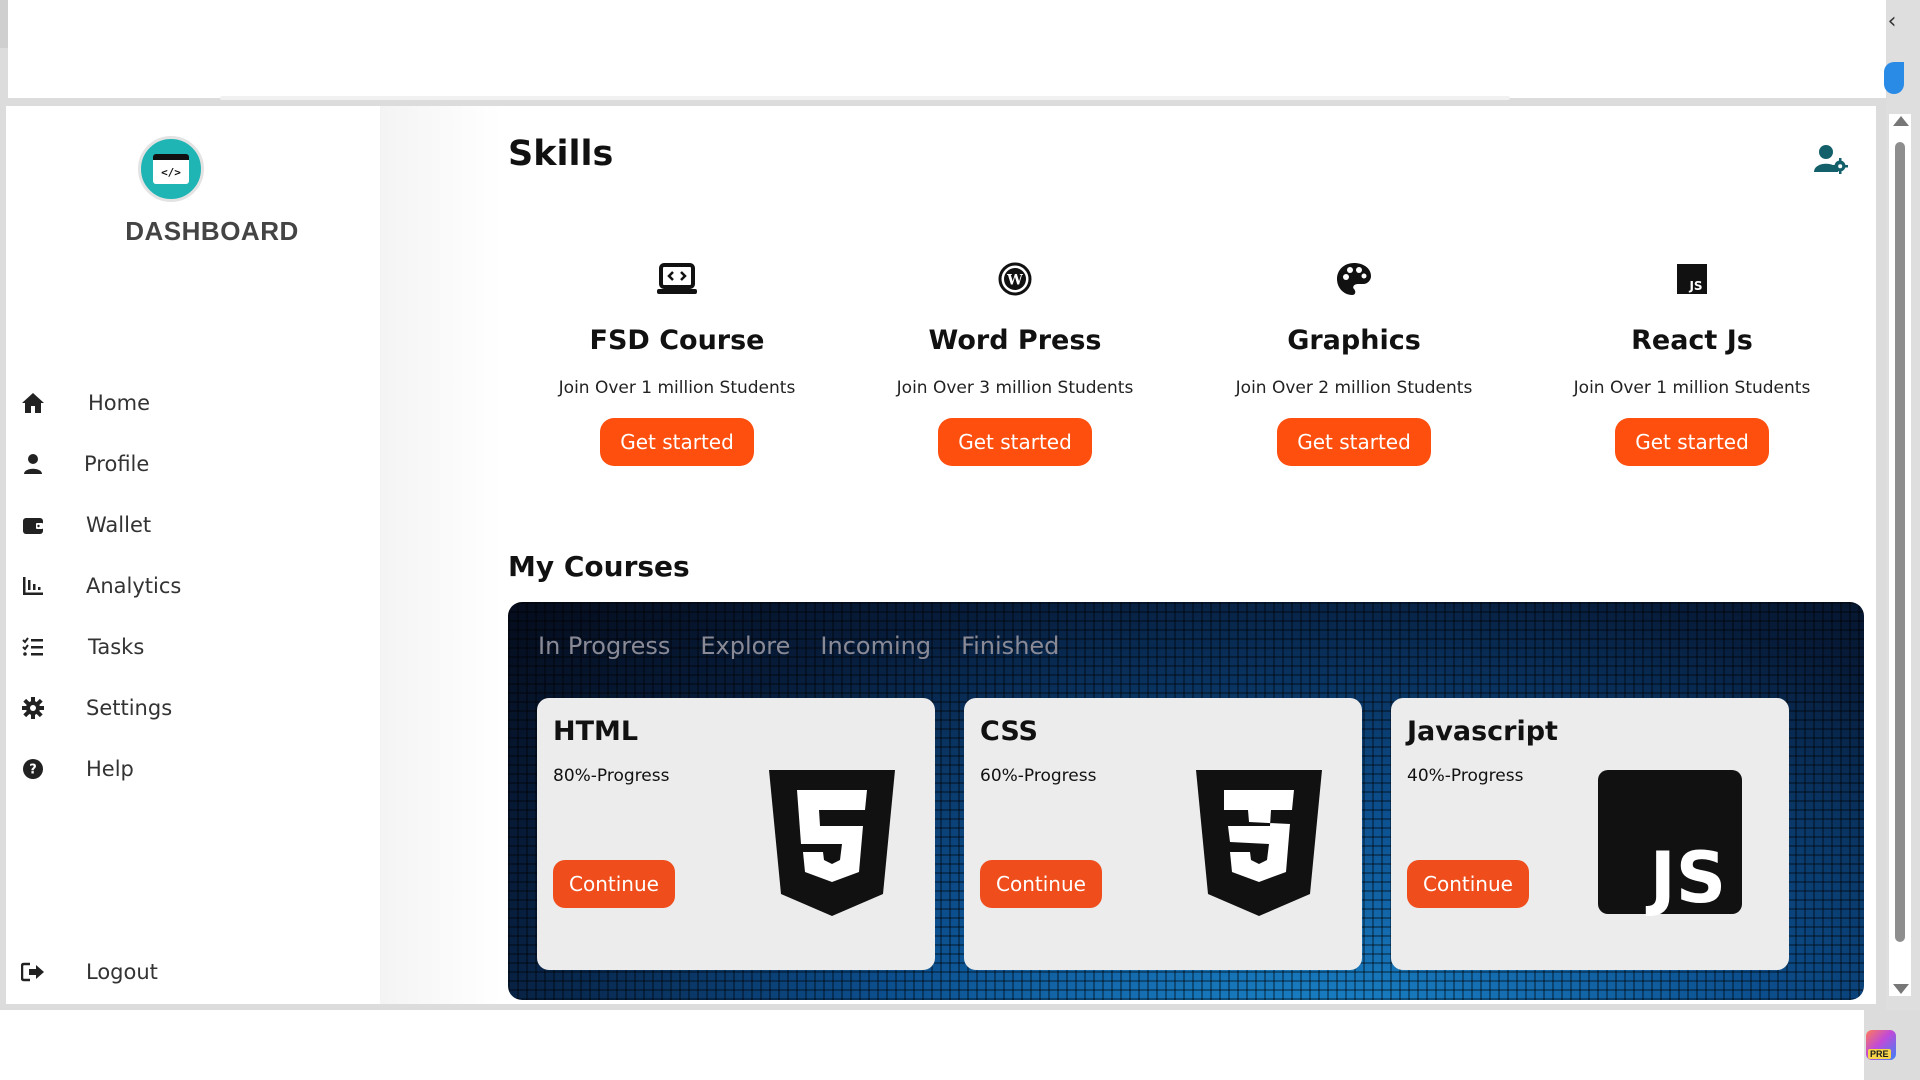 The height and width of the screenshot is (1080, 1920). Describe the element at coordinates (33, 403) in the screenshot. I see `home-icon` at that location.